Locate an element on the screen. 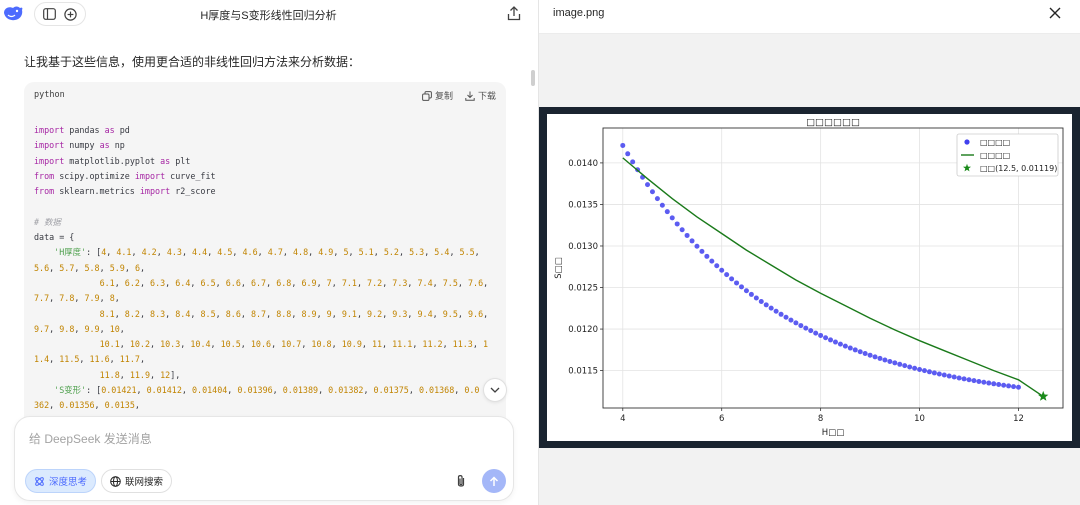 Image resolution: width=1080 pixels, height=505 pixels. download-label: 下载 is located at coordinates (486, 96).